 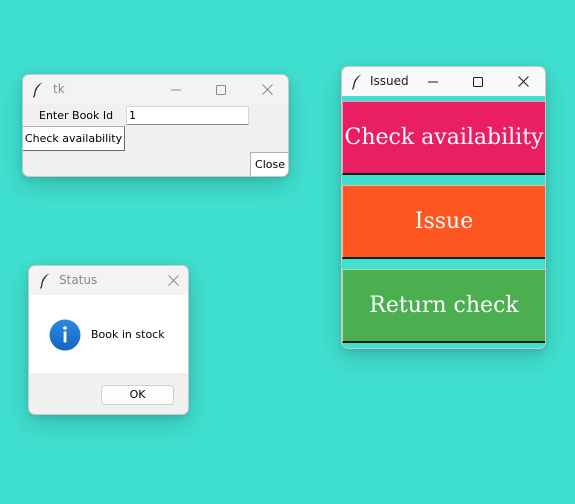 What do you see at coordinates (443, 222) in the screenshot?
I see `issue-button: Issue` at bounding box center [443, 222].